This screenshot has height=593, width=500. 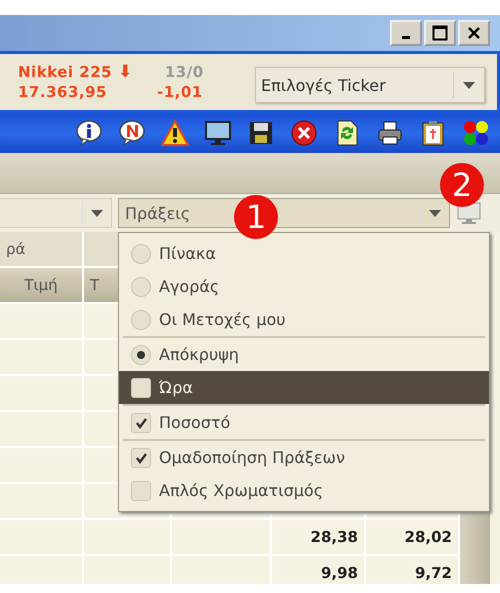 What do you see at coordinates (194, 422) in the screenshot?
I see `menu-item-label: Ποσοστό` at bounding box center [194, 422].